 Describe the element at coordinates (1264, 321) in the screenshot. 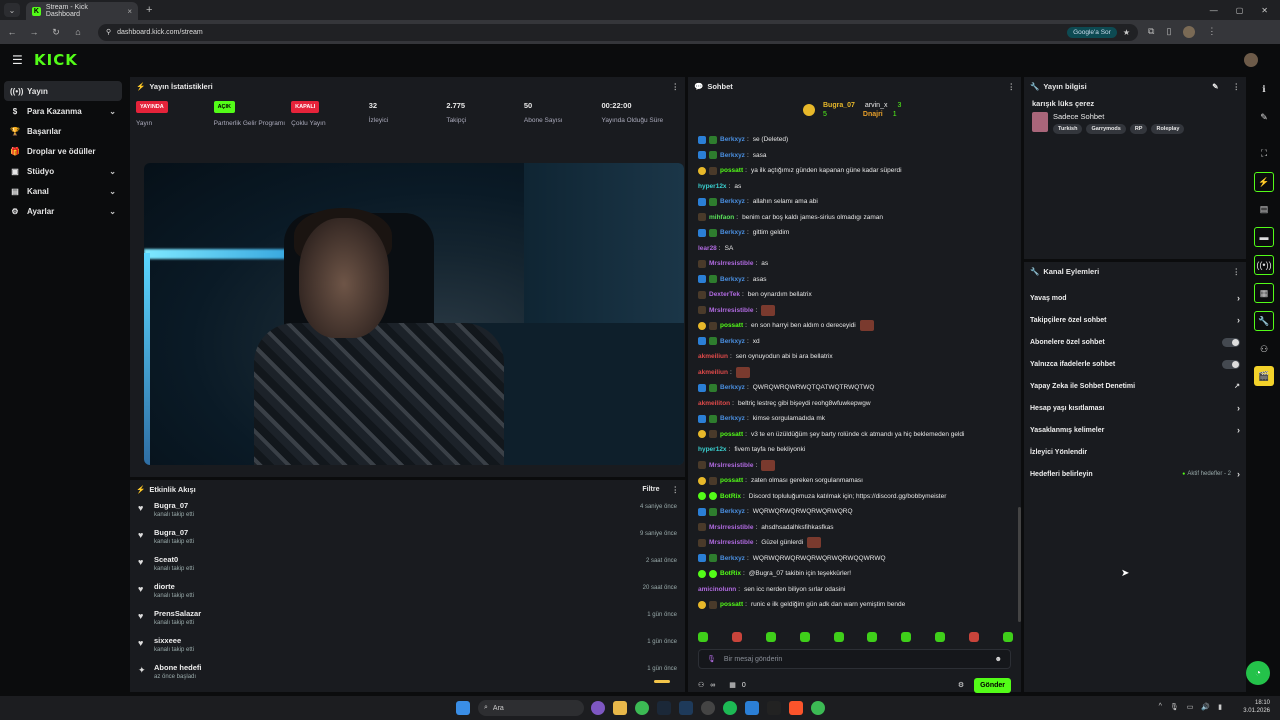

I see `wrench-rail-icon: 🔧` at that location.